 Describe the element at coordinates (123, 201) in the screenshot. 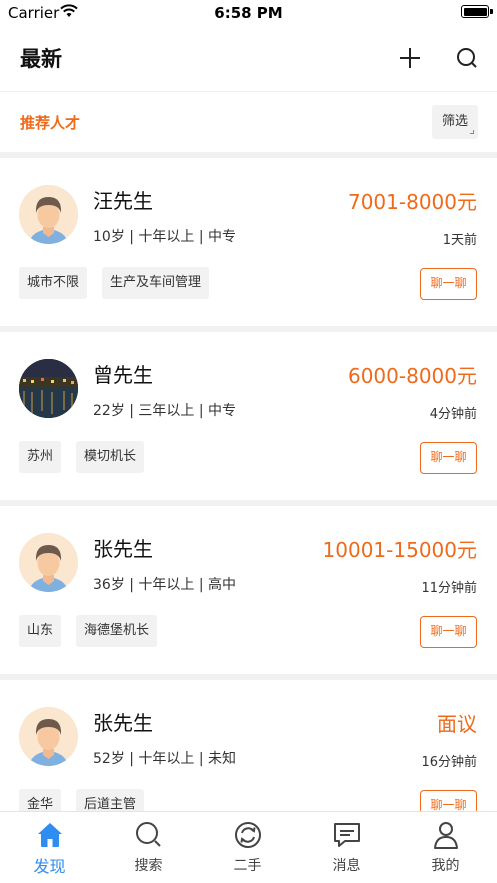

I see `candidate-name: 汪先生` at that location.